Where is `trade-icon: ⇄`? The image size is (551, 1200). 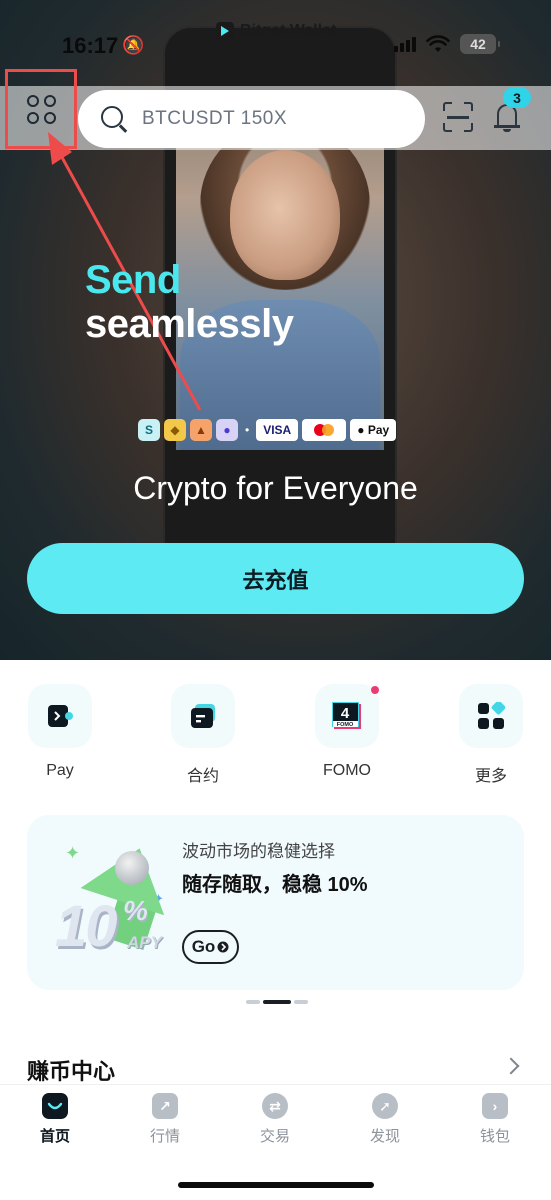
trade-icon: ⇄ is located at coordinates (275, 1106).